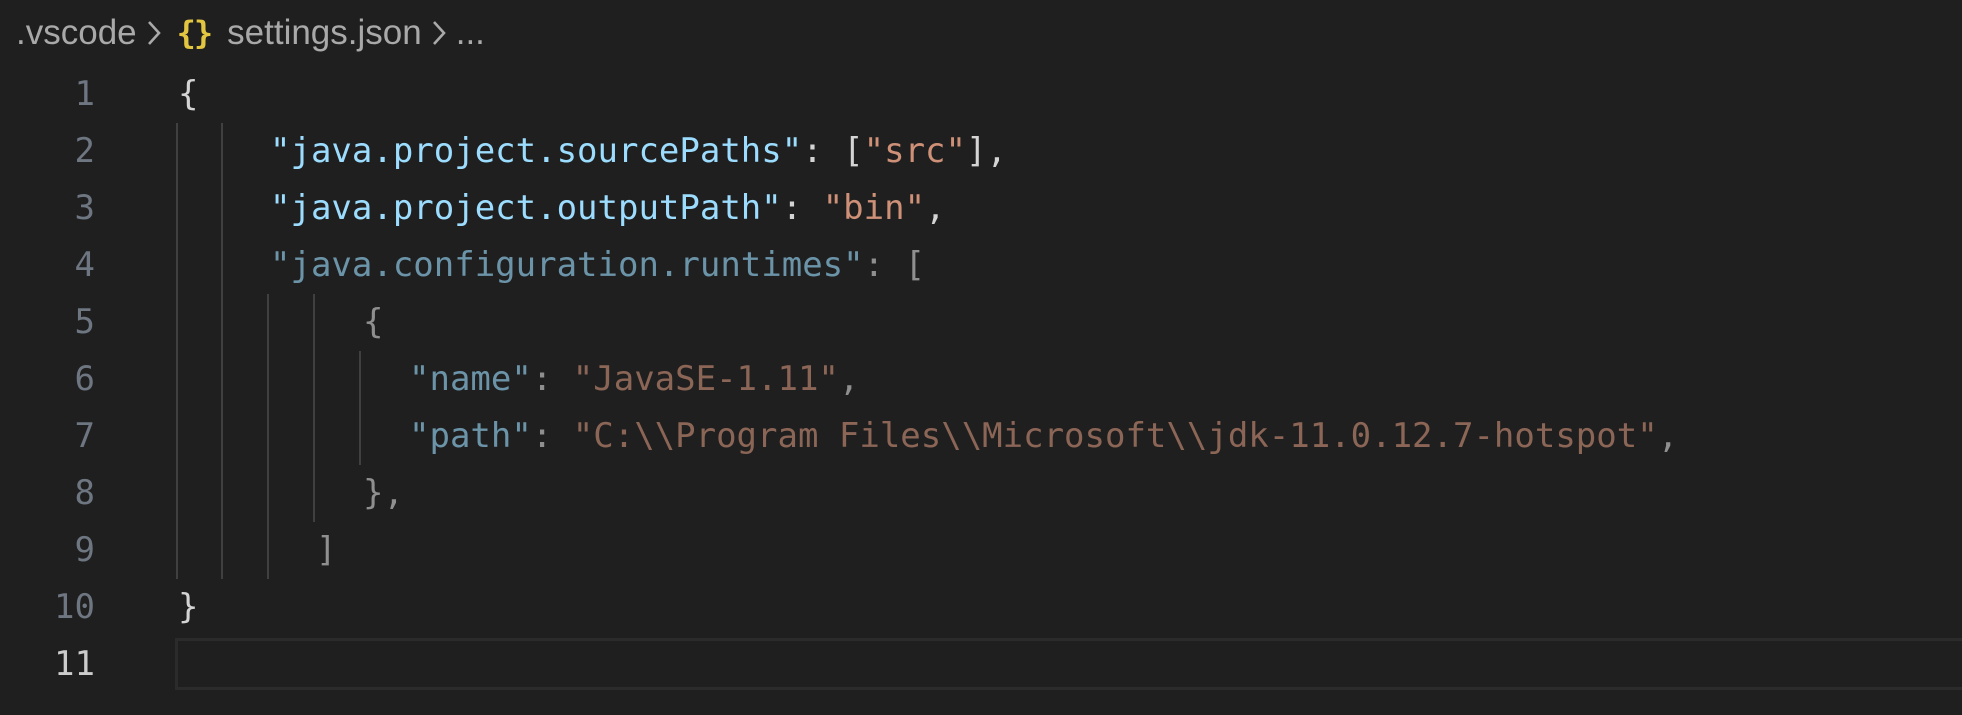 The width and height of the screenshot is (1962, 715). I want to click on json-string: "bin", so click(874, 208).